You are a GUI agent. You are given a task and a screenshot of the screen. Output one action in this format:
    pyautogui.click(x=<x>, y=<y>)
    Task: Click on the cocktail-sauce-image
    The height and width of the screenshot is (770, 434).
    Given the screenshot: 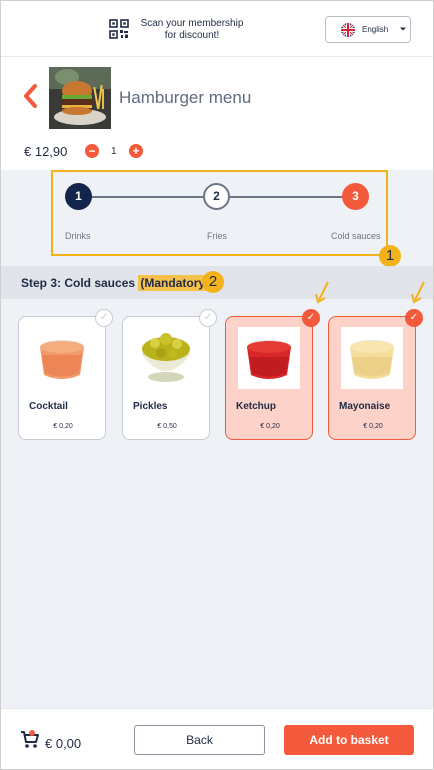 What is the action you would take?
    pyautogui.click(x=62, y=359)
    